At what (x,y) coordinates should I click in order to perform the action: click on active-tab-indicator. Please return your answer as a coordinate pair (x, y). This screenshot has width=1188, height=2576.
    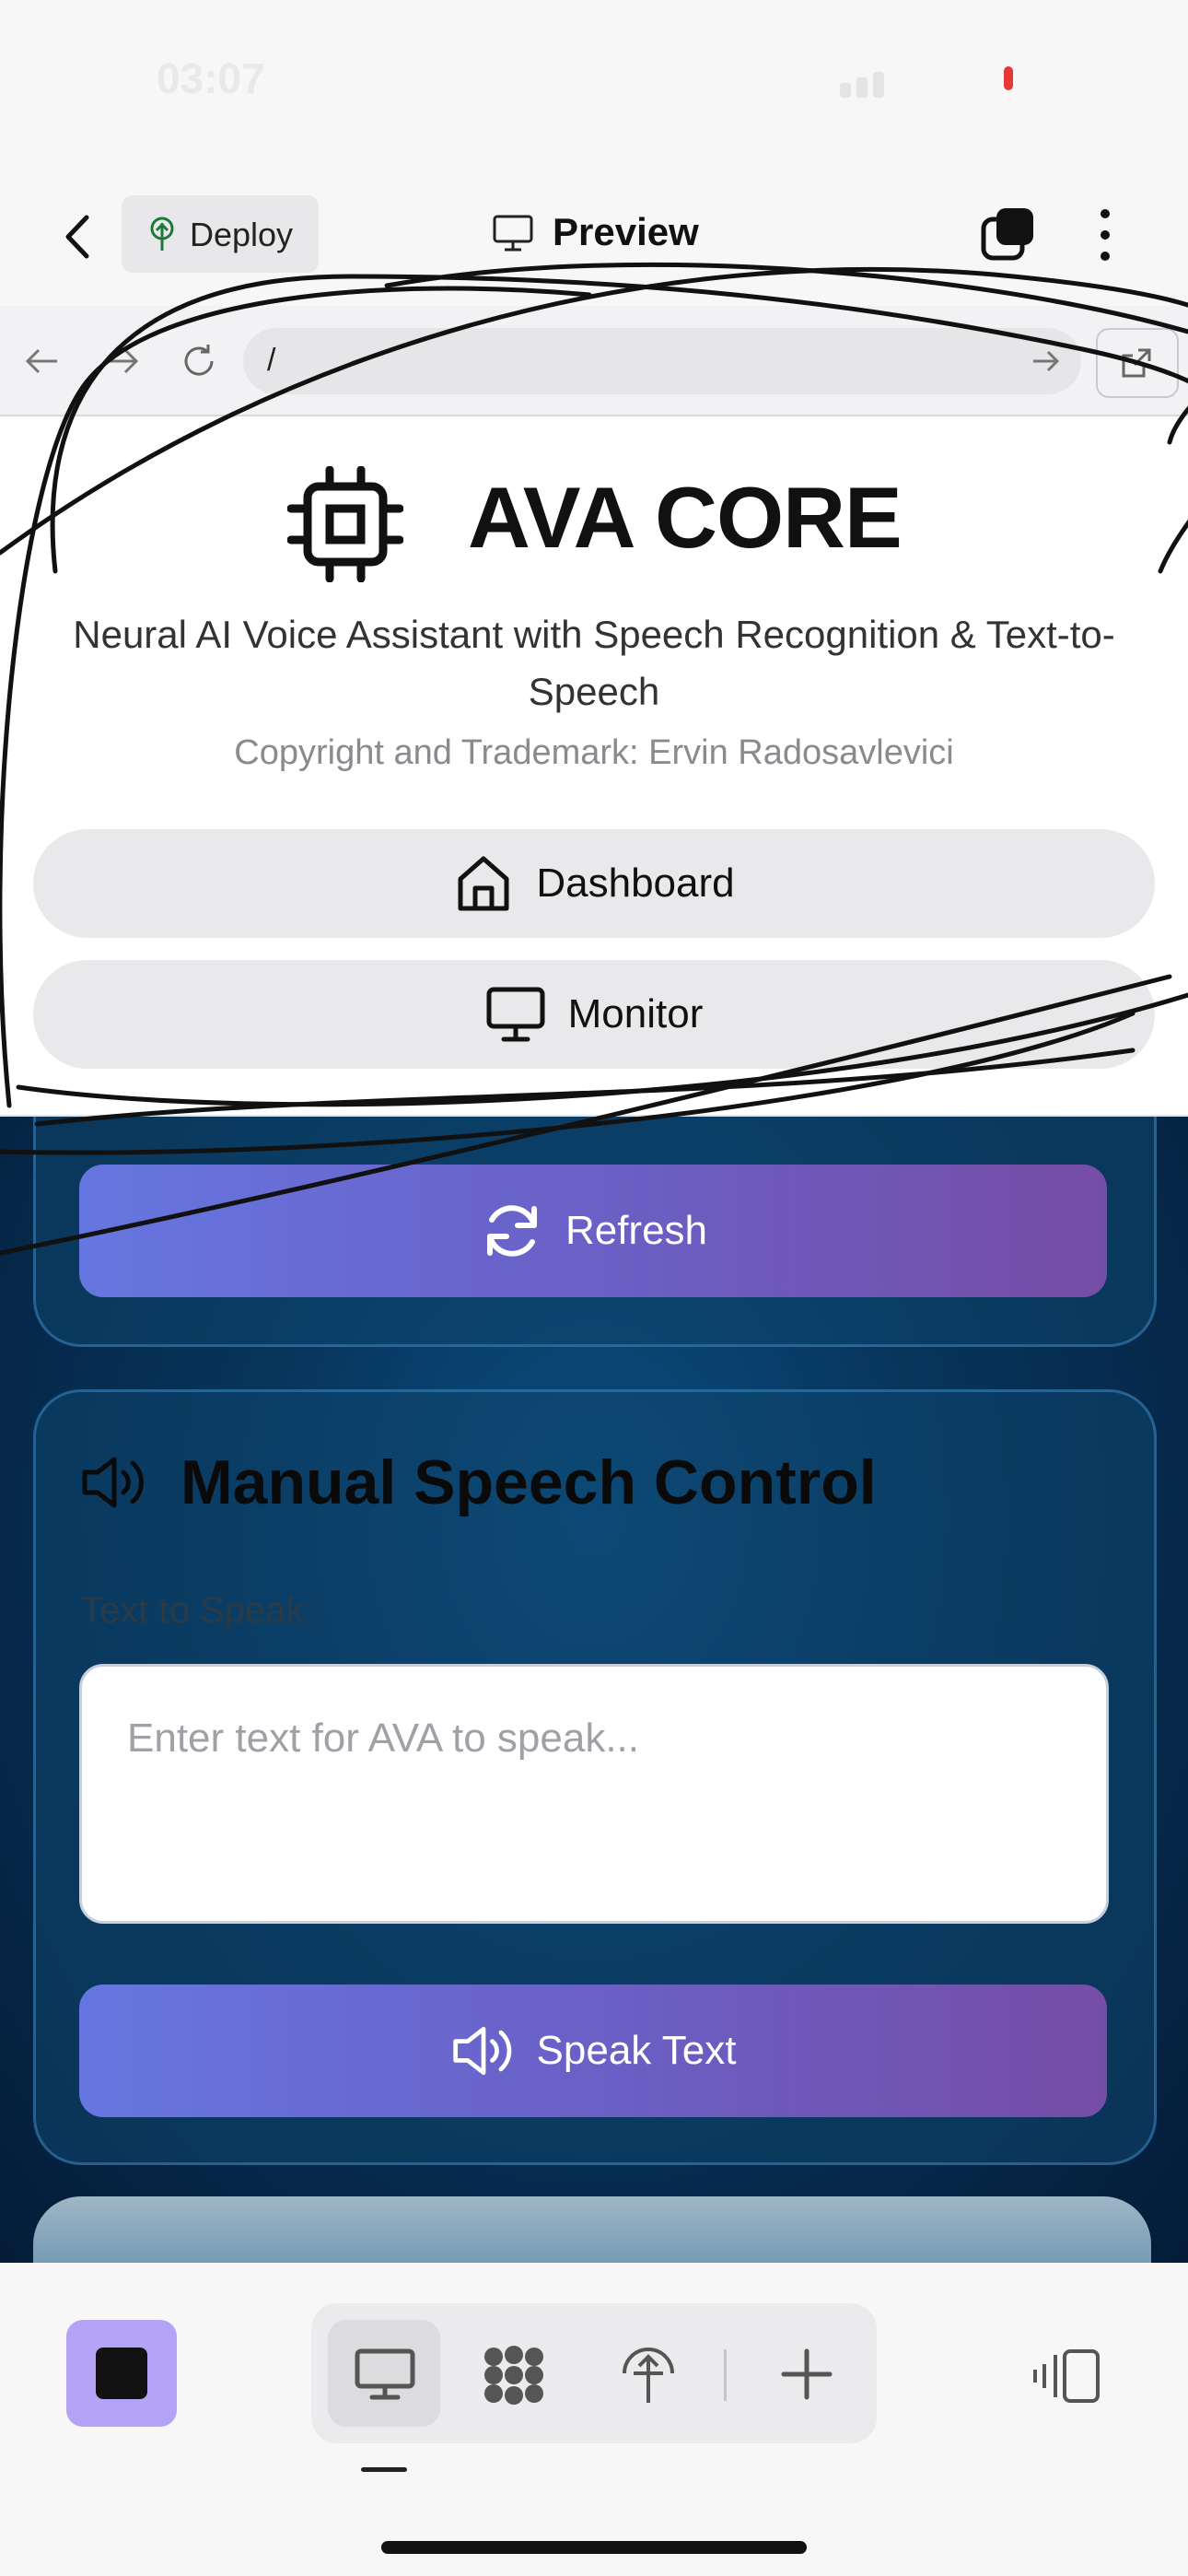
    Looking at the image, I should click on (384, 2469).